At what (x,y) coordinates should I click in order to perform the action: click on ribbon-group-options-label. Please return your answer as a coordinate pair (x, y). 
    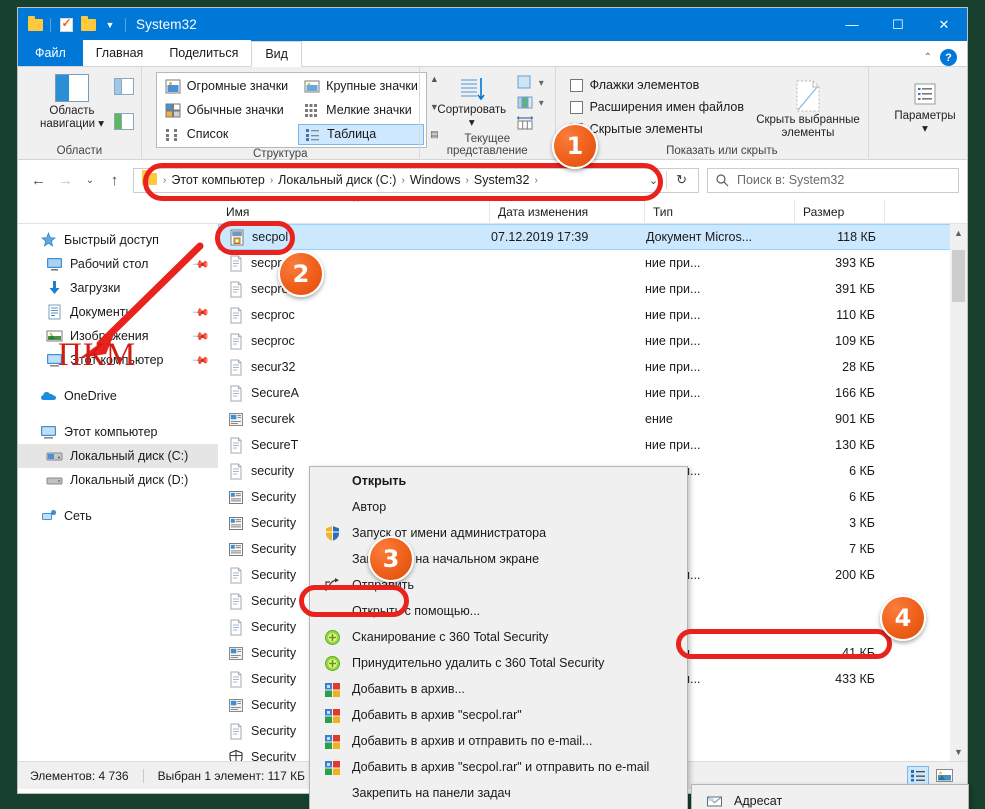
    Looking at the image, I should click on (918, 158).